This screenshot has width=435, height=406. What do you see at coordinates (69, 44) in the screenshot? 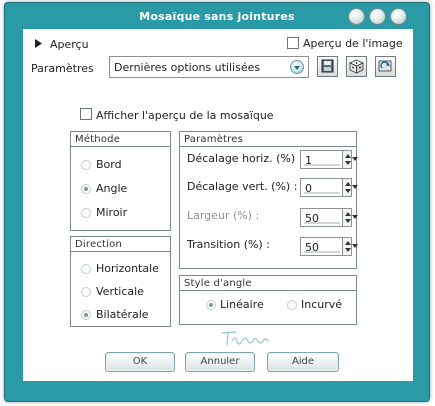
I see `preview-toggle-label: Aperçu` at bounding box center [69, 44].